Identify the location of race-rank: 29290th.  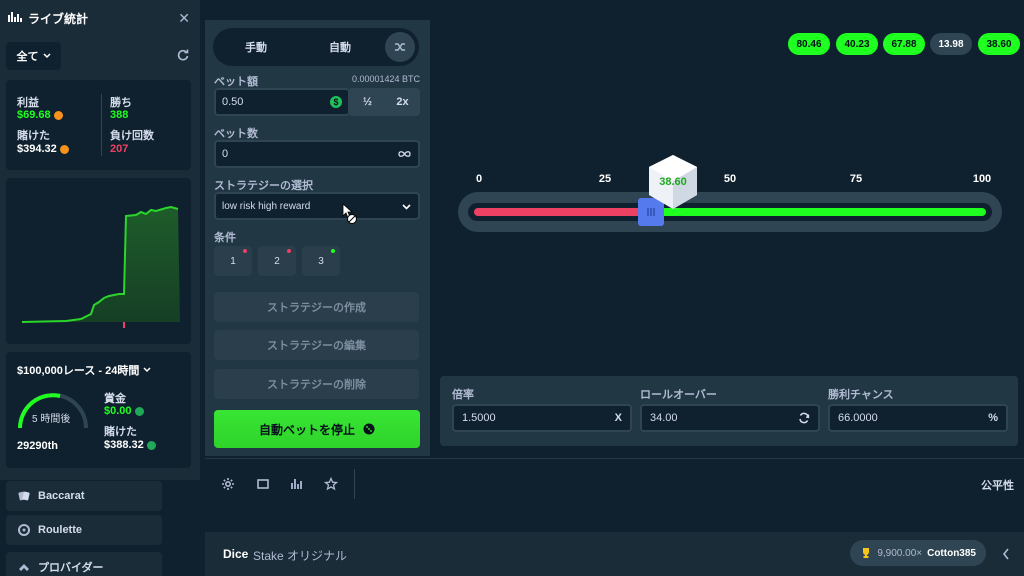
(37, 446).